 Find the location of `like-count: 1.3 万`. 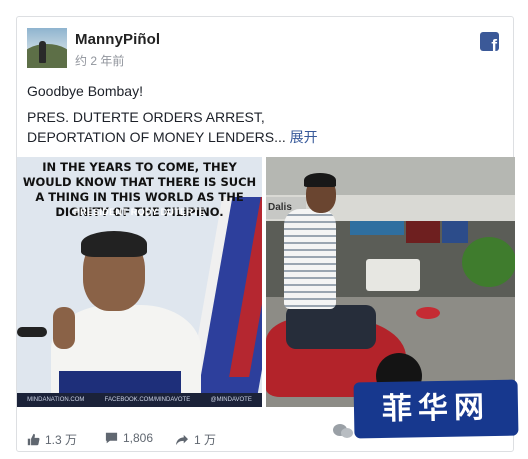

like-count: 1.3 万 is located at coordinates (52, 439).